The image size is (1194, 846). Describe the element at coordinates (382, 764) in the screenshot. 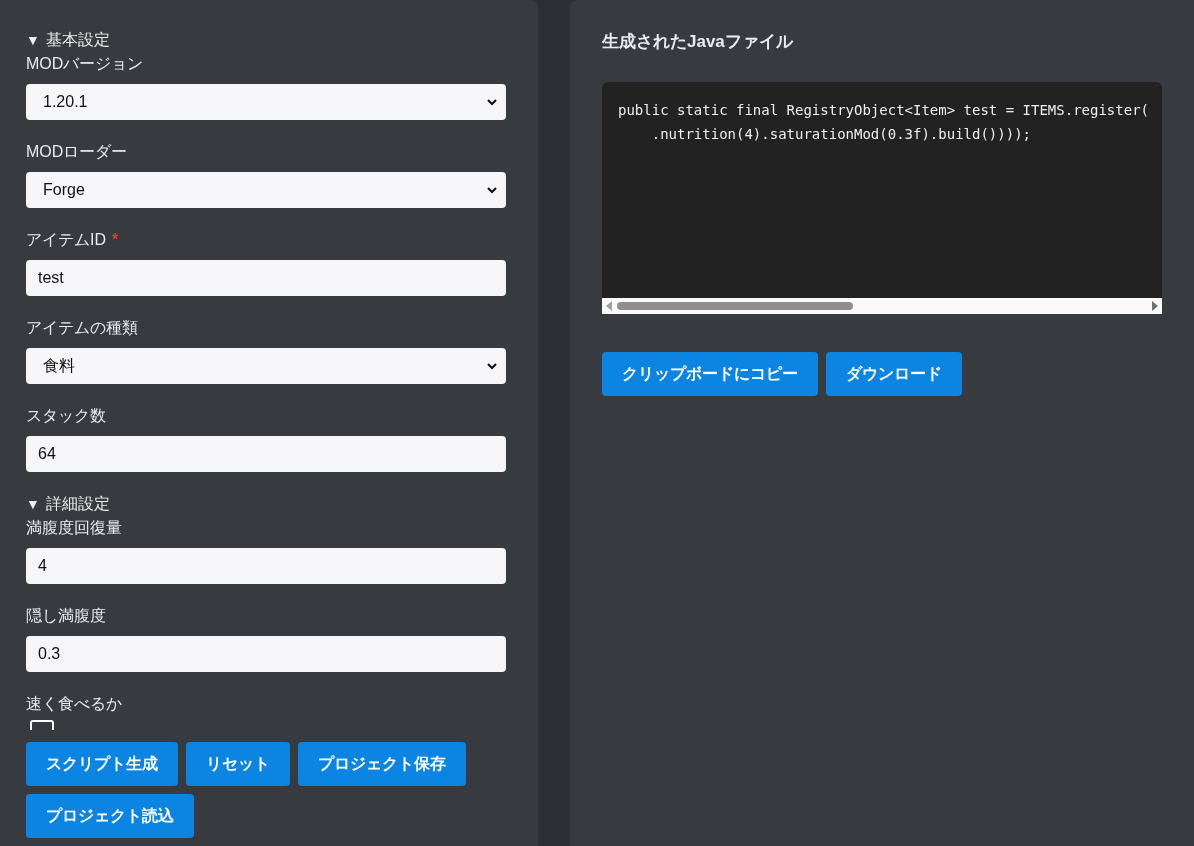

I see `action-button: プロジェクト保存` at that location.